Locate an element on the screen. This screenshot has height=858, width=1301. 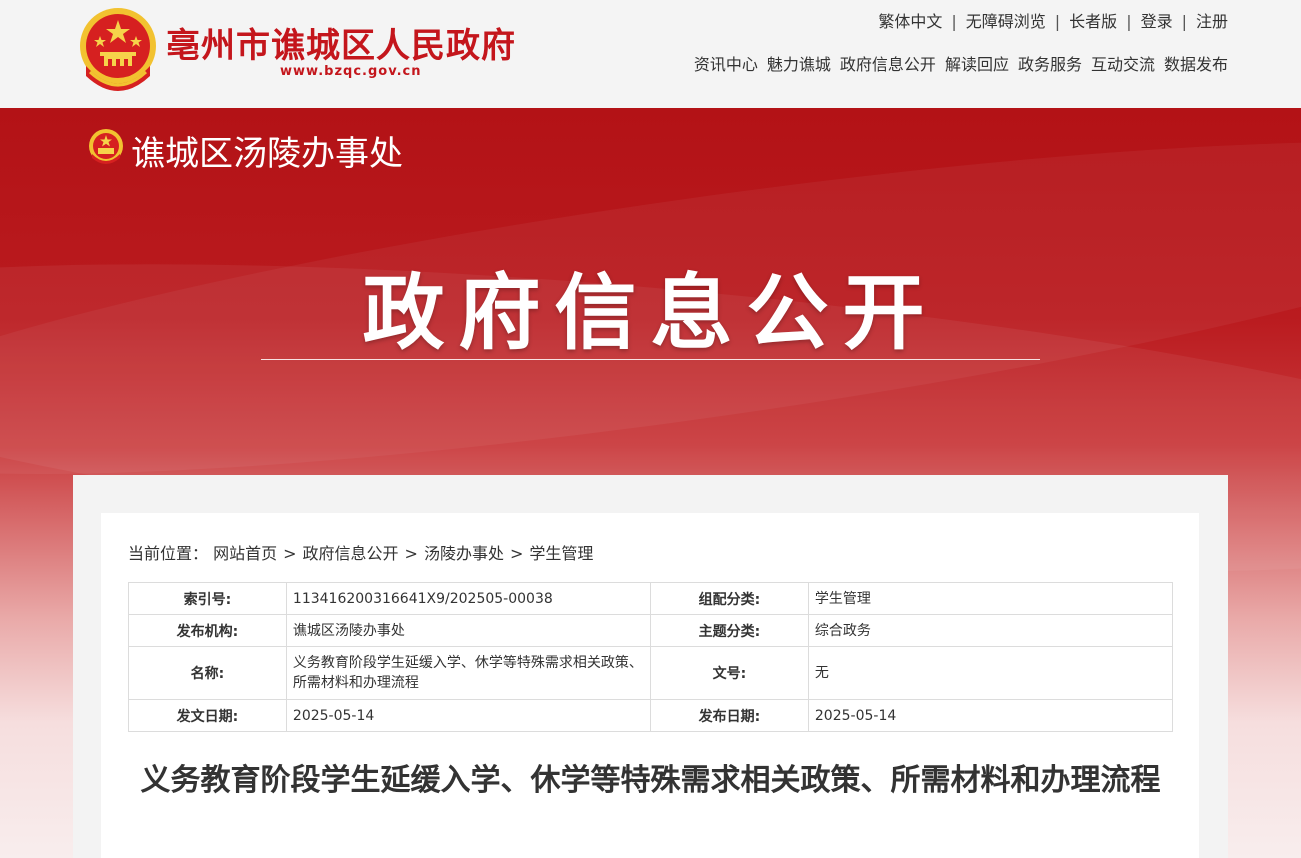
nav-item-gov-services: 政务服务 is located at coordinates (1050, 64).